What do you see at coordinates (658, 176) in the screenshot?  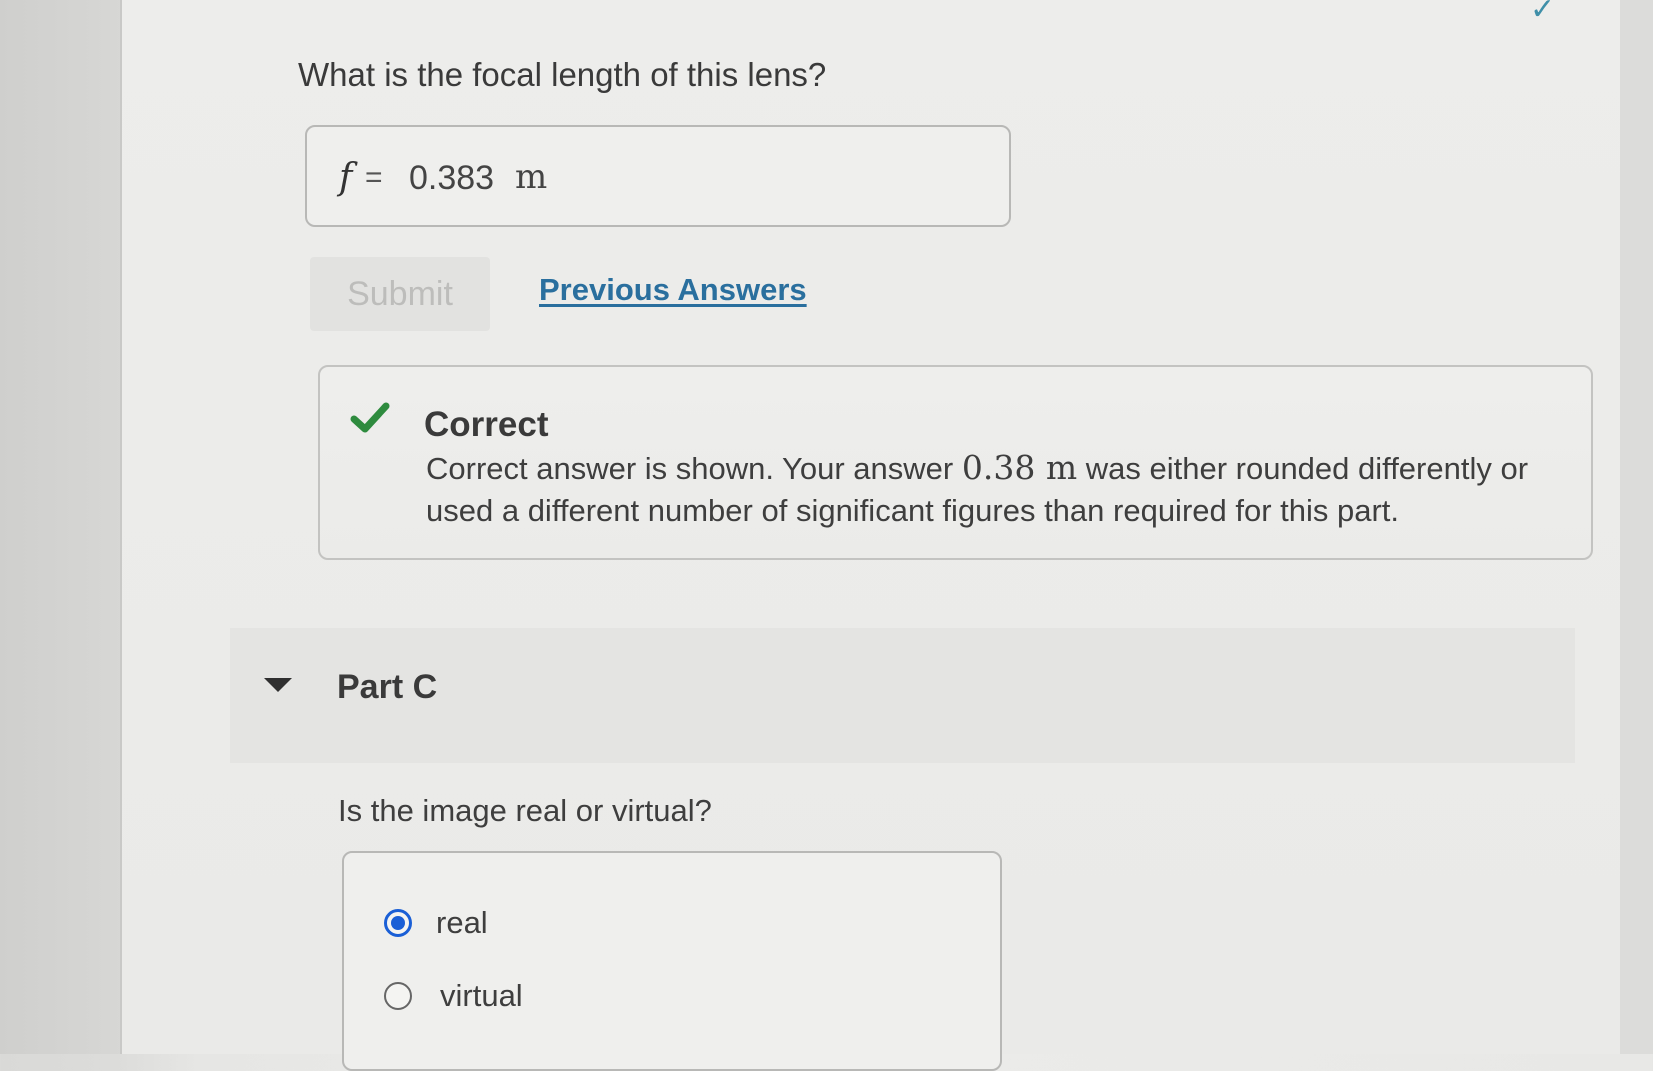 I see `answer-field: f = 0.383 m` at bounding box center [658, 176].